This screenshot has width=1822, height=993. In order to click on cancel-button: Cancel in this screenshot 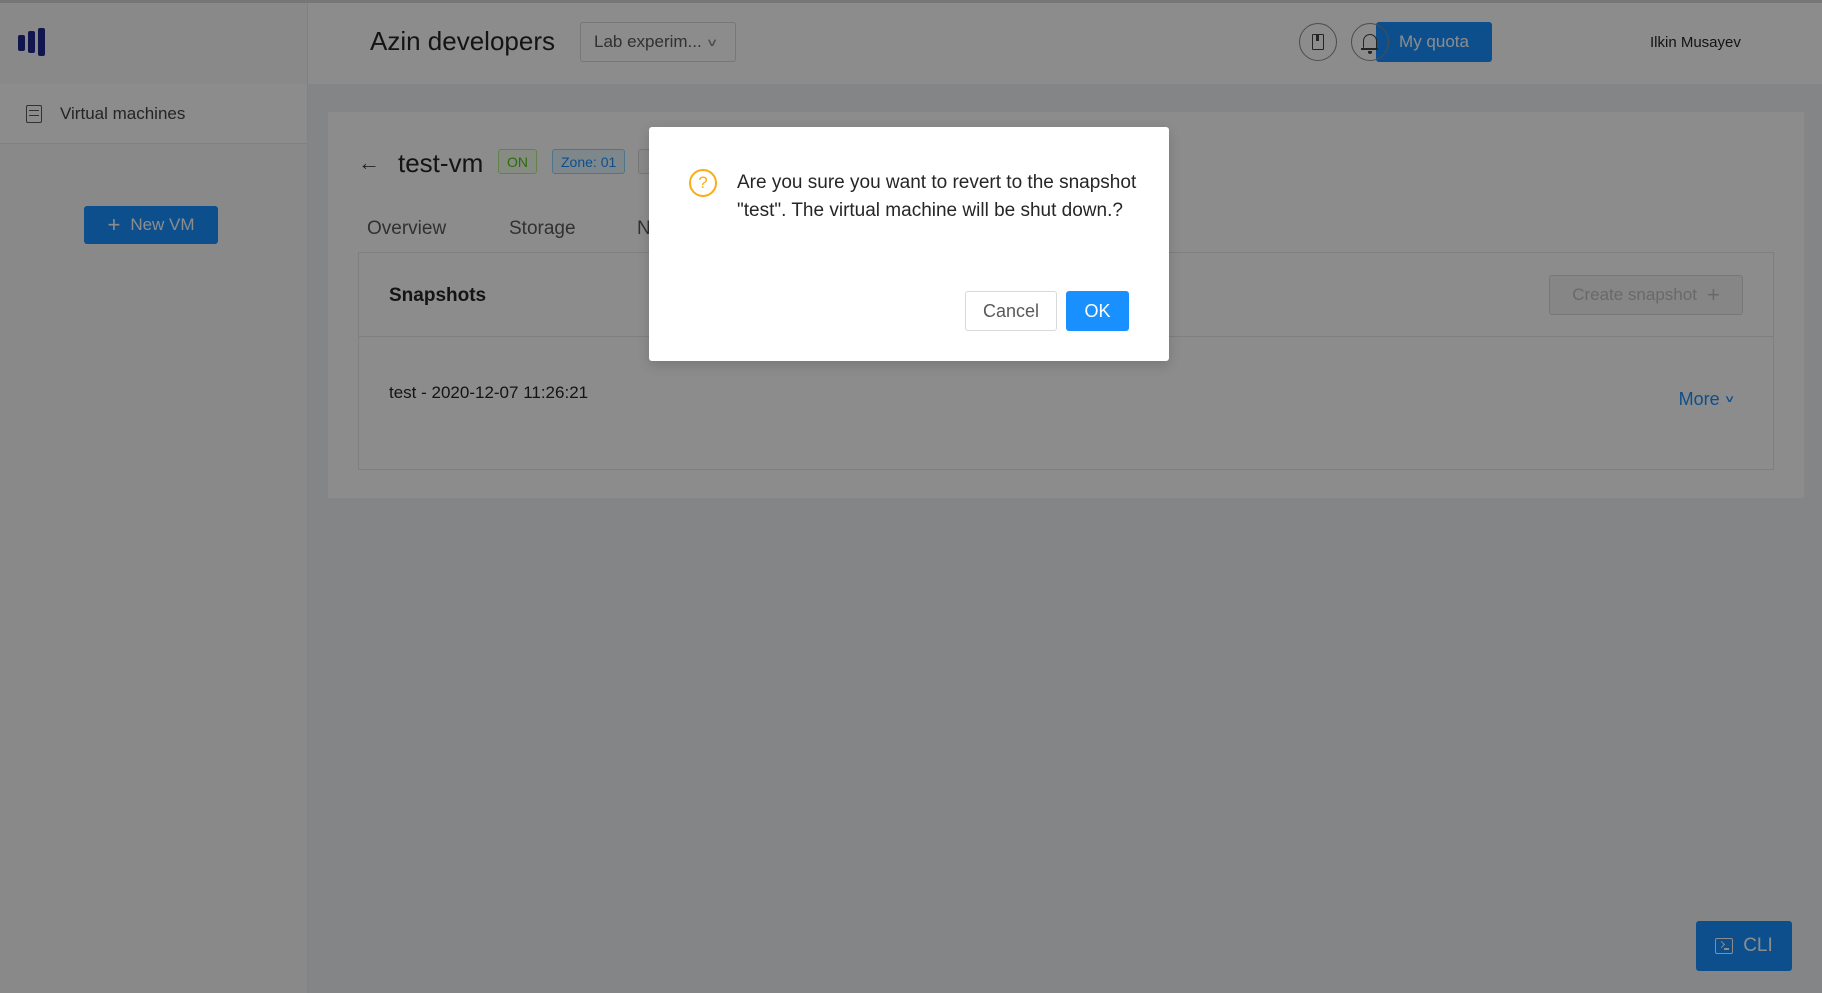, I will do `click(1011, 311)`.